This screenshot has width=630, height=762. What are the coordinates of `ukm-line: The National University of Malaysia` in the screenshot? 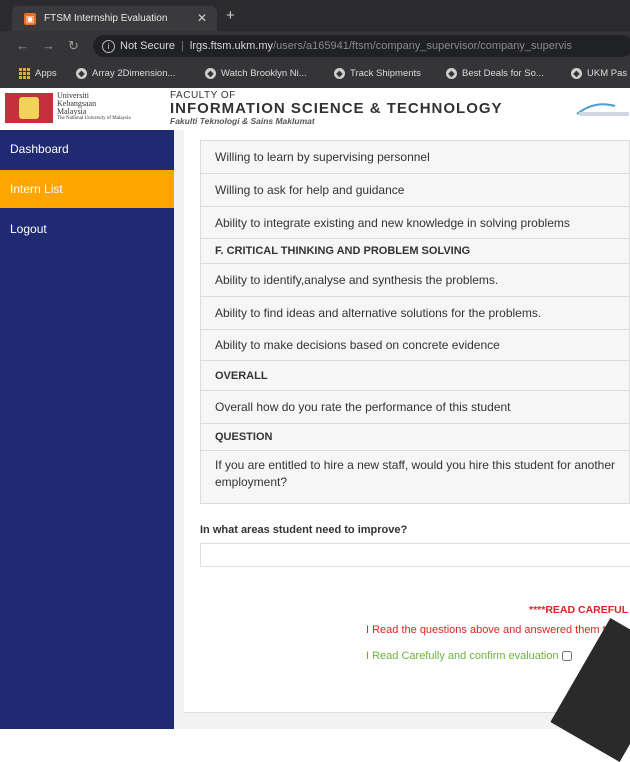 It's located at (94, 118).